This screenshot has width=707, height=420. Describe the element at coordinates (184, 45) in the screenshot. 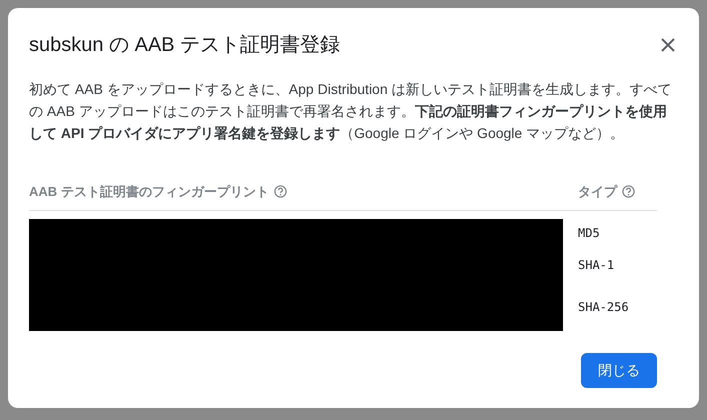

I see `dialog-title: subskun の AAB テスト証明書登録` at that location.